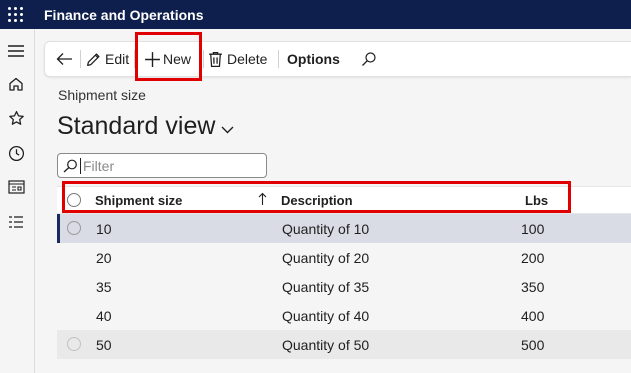 The height and width of the screenshot is (373, 631). I want to click on left-navigation, so click(17, 201).